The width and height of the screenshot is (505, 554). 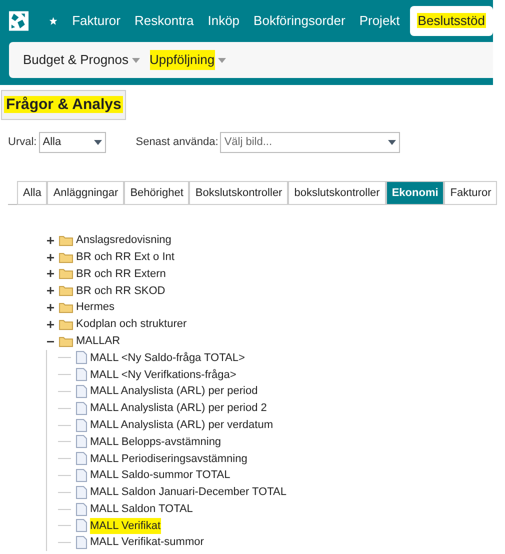 What do you see at coordinates (32, 193) in the screenshot?
I see `tab: Alla` at bounding box center [32, 193].